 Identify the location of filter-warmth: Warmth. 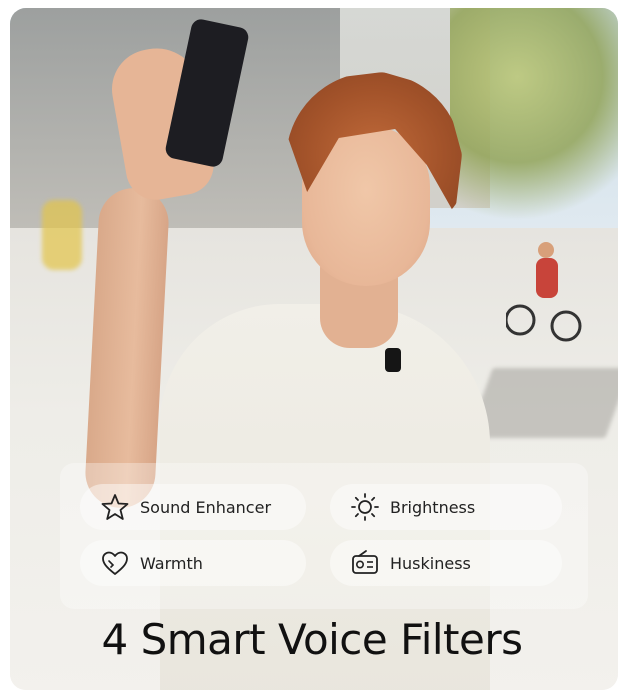
(193, 563).